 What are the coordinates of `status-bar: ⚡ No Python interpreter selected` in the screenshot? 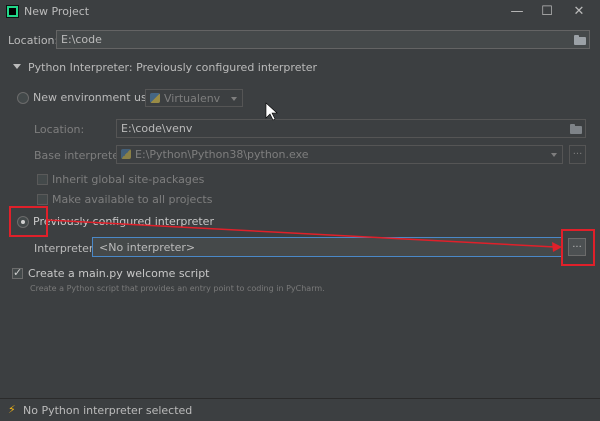 It's located at (300, 409).